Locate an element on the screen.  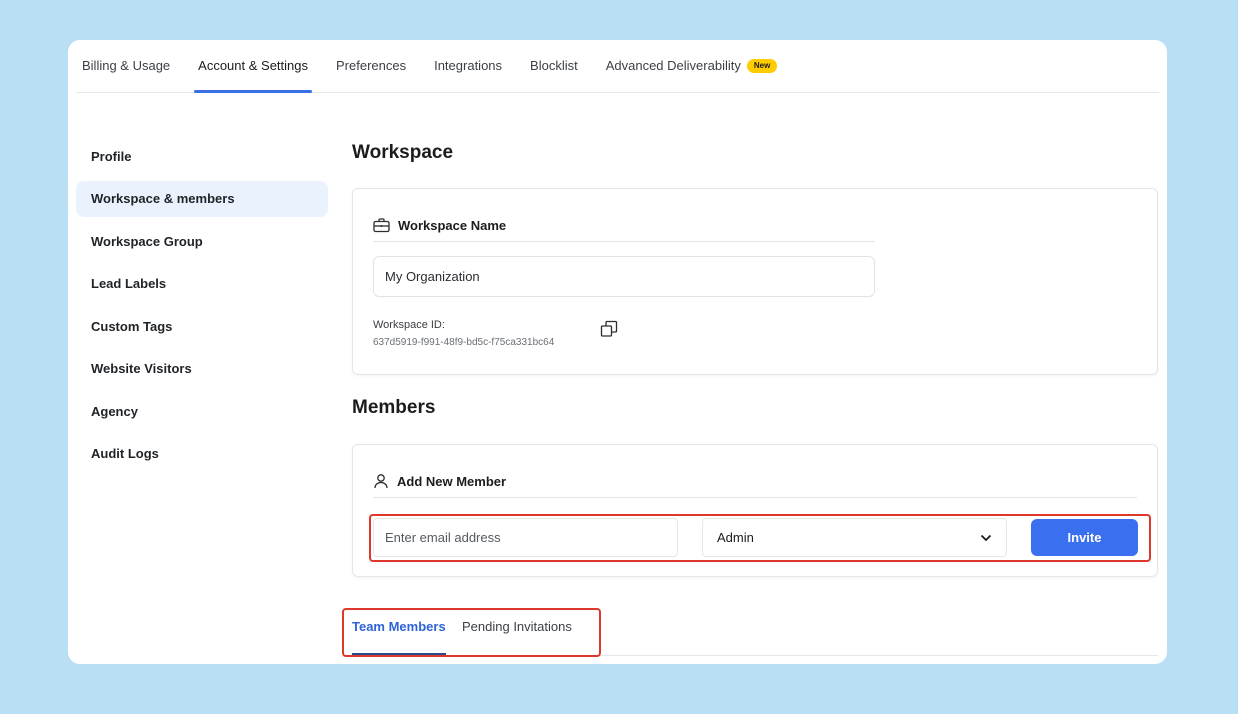
sidebar-item-label: Profile is located at coordinates (111, 156).